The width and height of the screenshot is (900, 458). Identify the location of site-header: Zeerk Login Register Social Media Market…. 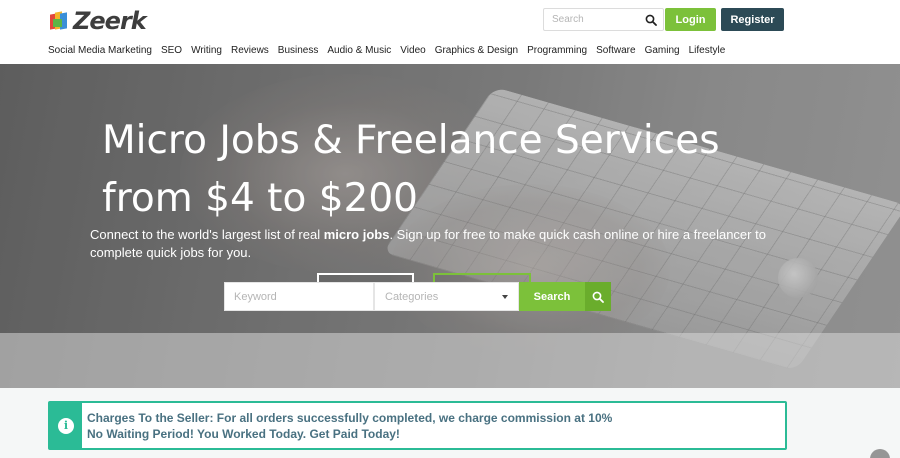
(450, 32).